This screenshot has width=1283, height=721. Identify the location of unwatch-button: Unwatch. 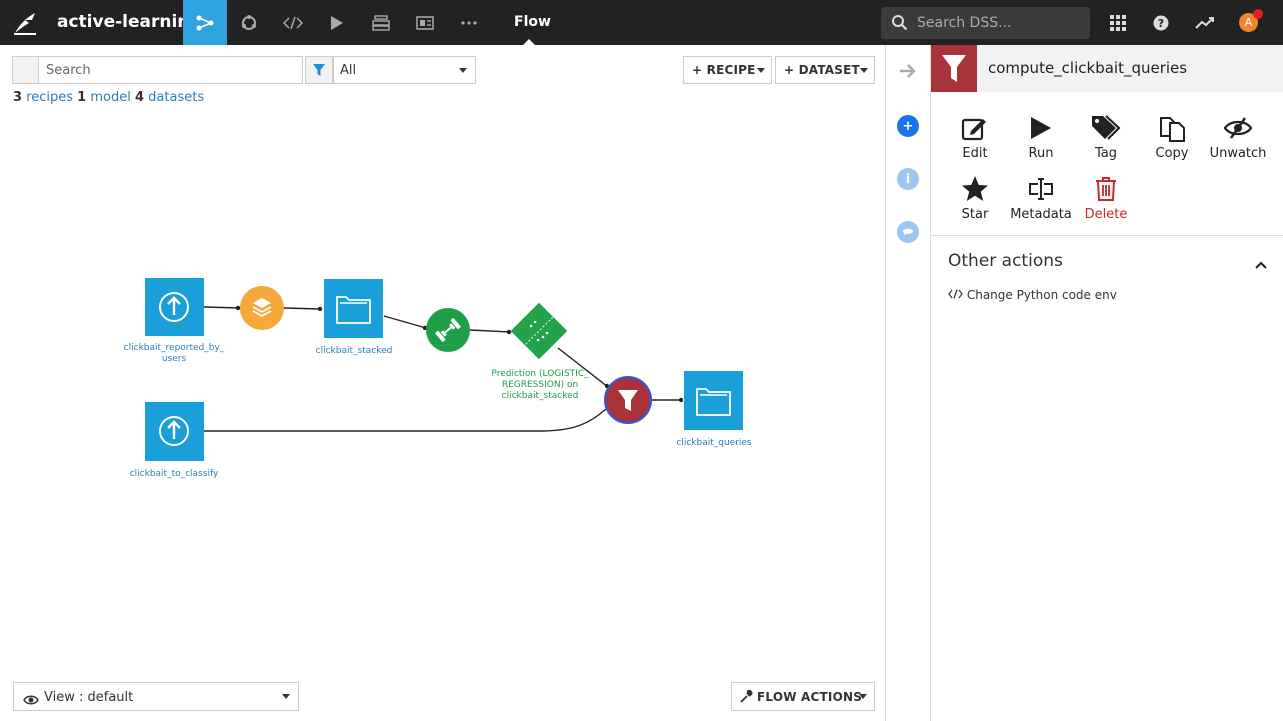
(1238, 137).